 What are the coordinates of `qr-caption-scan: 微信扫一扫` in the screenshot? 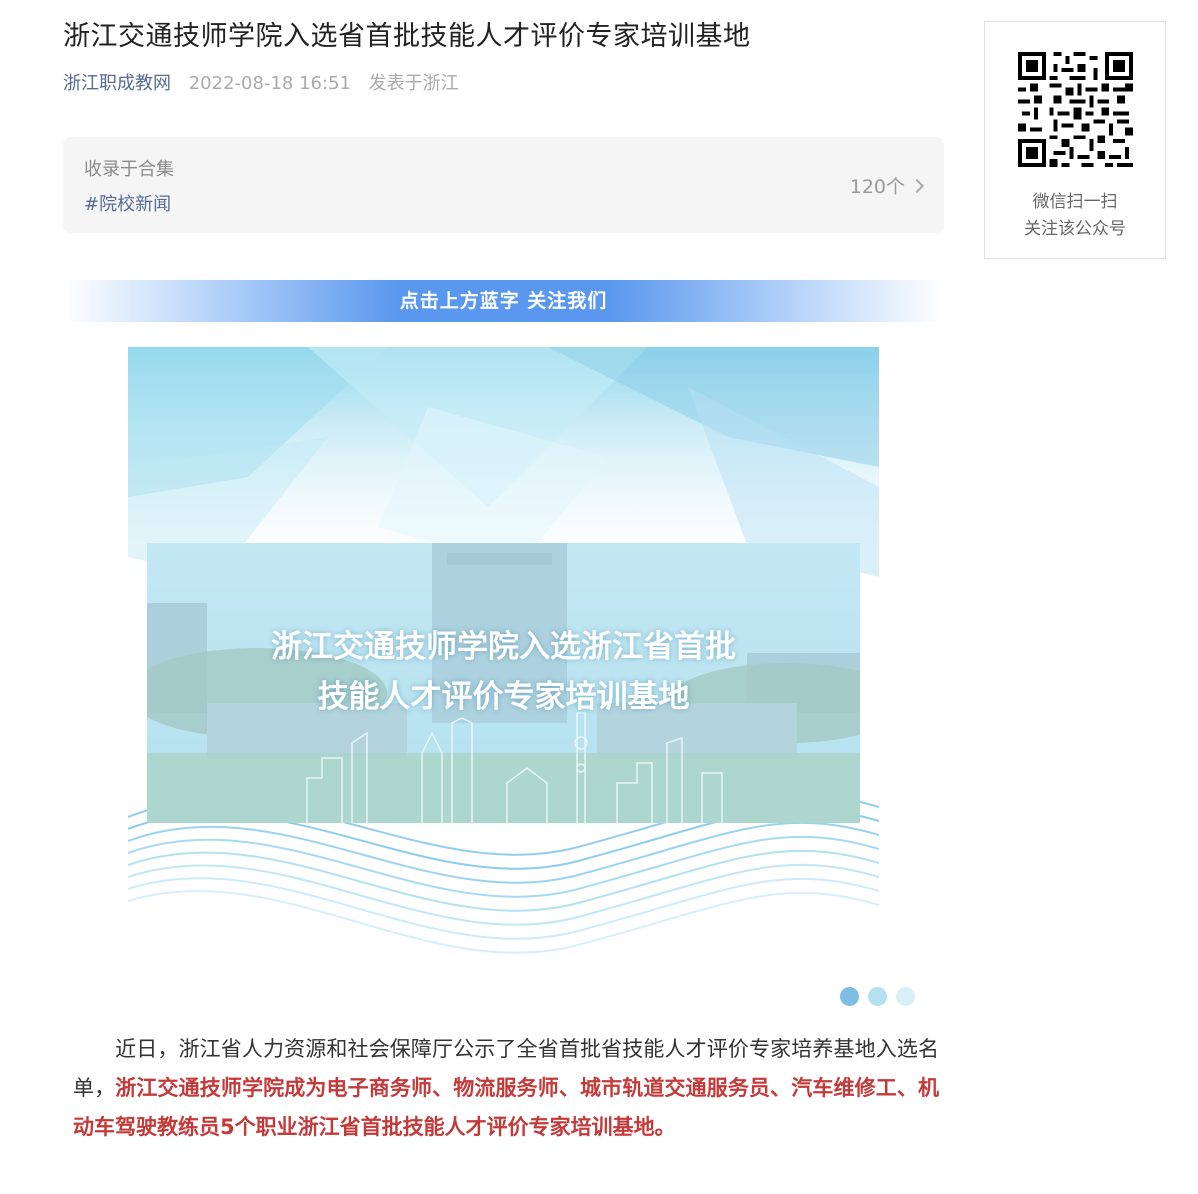 It's located at (1075, 202).